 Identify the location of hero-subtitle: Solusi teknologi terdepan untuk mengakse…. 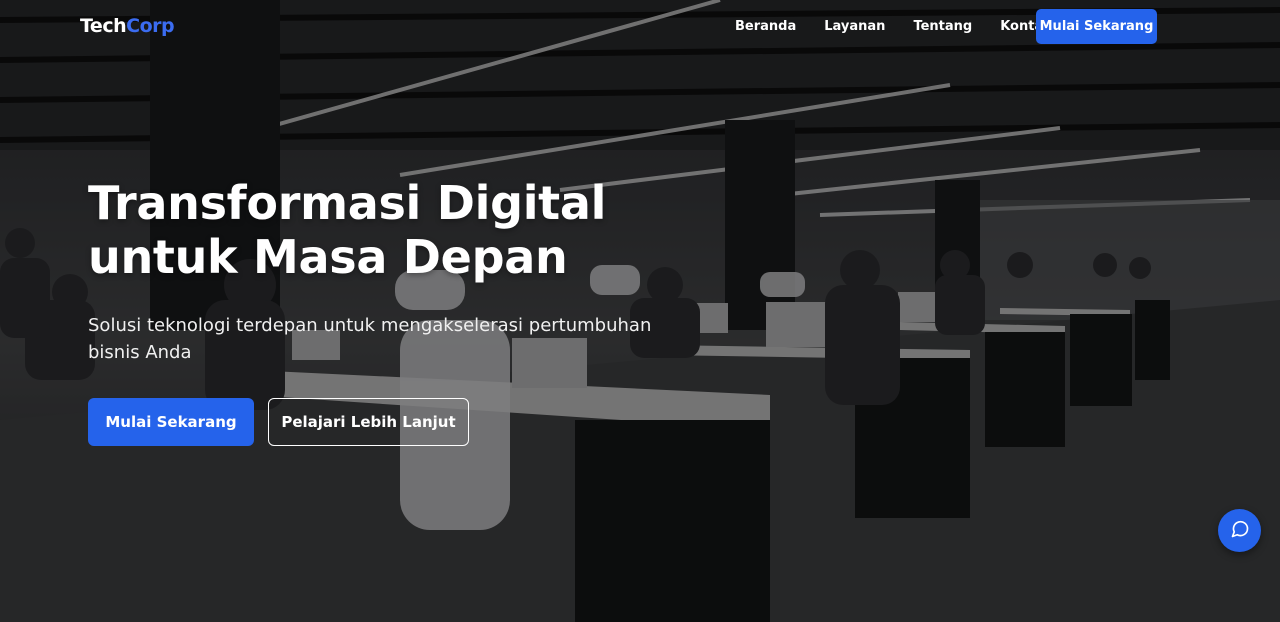
(370, 339).